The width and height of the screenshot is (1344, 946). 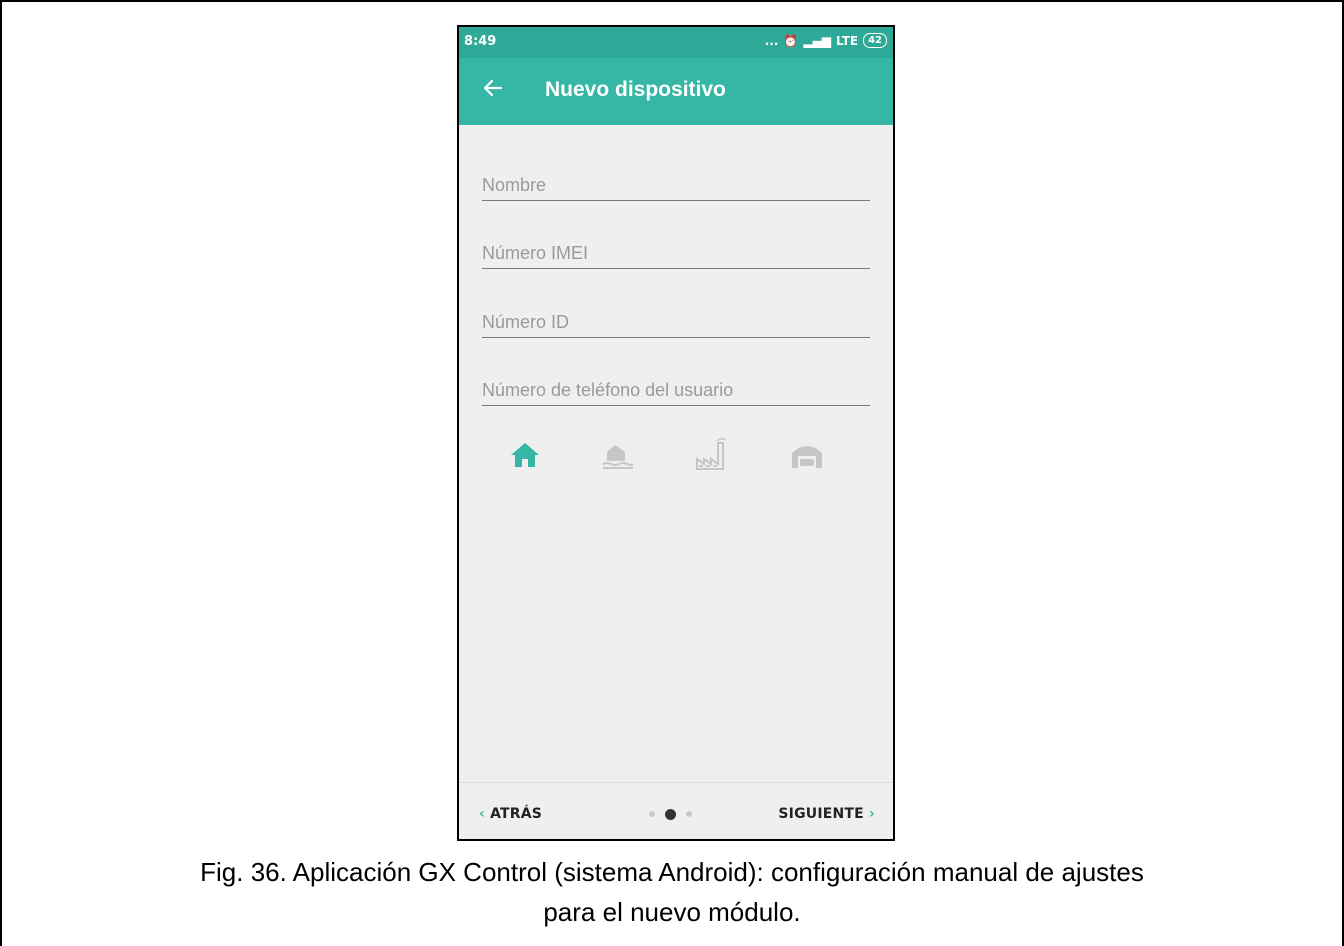 I want to click on caption-line-2: para el nuevo módulo., so click(x=672, y=912).